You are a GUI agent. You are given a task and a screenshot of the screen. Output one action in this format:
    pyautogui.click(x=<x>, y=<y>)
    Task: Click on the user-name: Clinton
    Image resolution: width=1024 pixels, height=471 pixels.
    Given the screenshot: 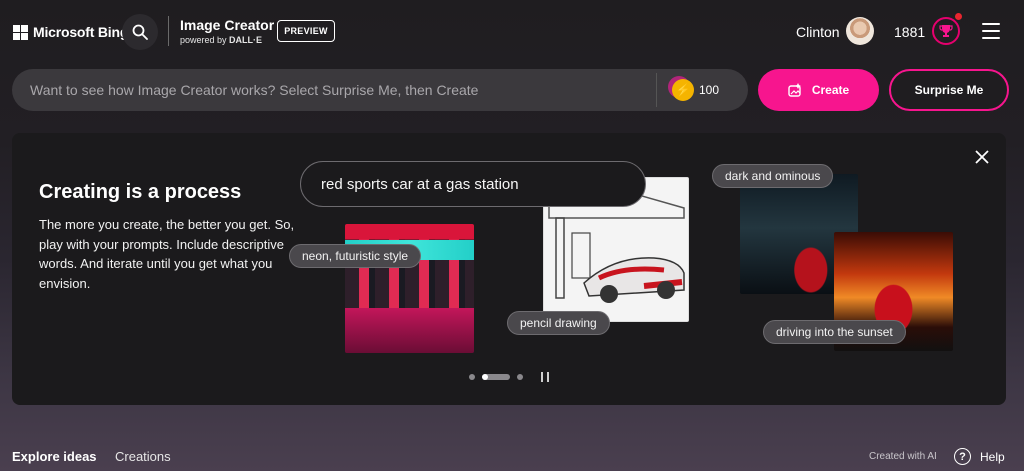 What is the action you would take?
    pyautogui.click(x=818, y=32)
    